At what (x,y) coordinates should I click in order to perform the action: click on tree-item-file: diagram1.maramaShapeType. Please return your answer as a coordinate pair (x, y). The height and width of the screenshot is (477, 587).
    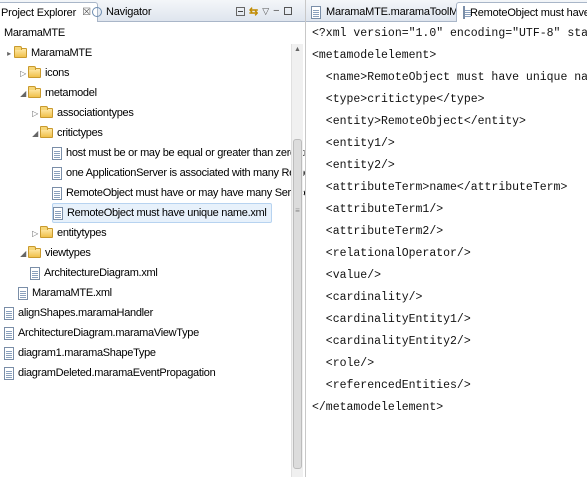
    Looking at the image, I should click on (80, 353).